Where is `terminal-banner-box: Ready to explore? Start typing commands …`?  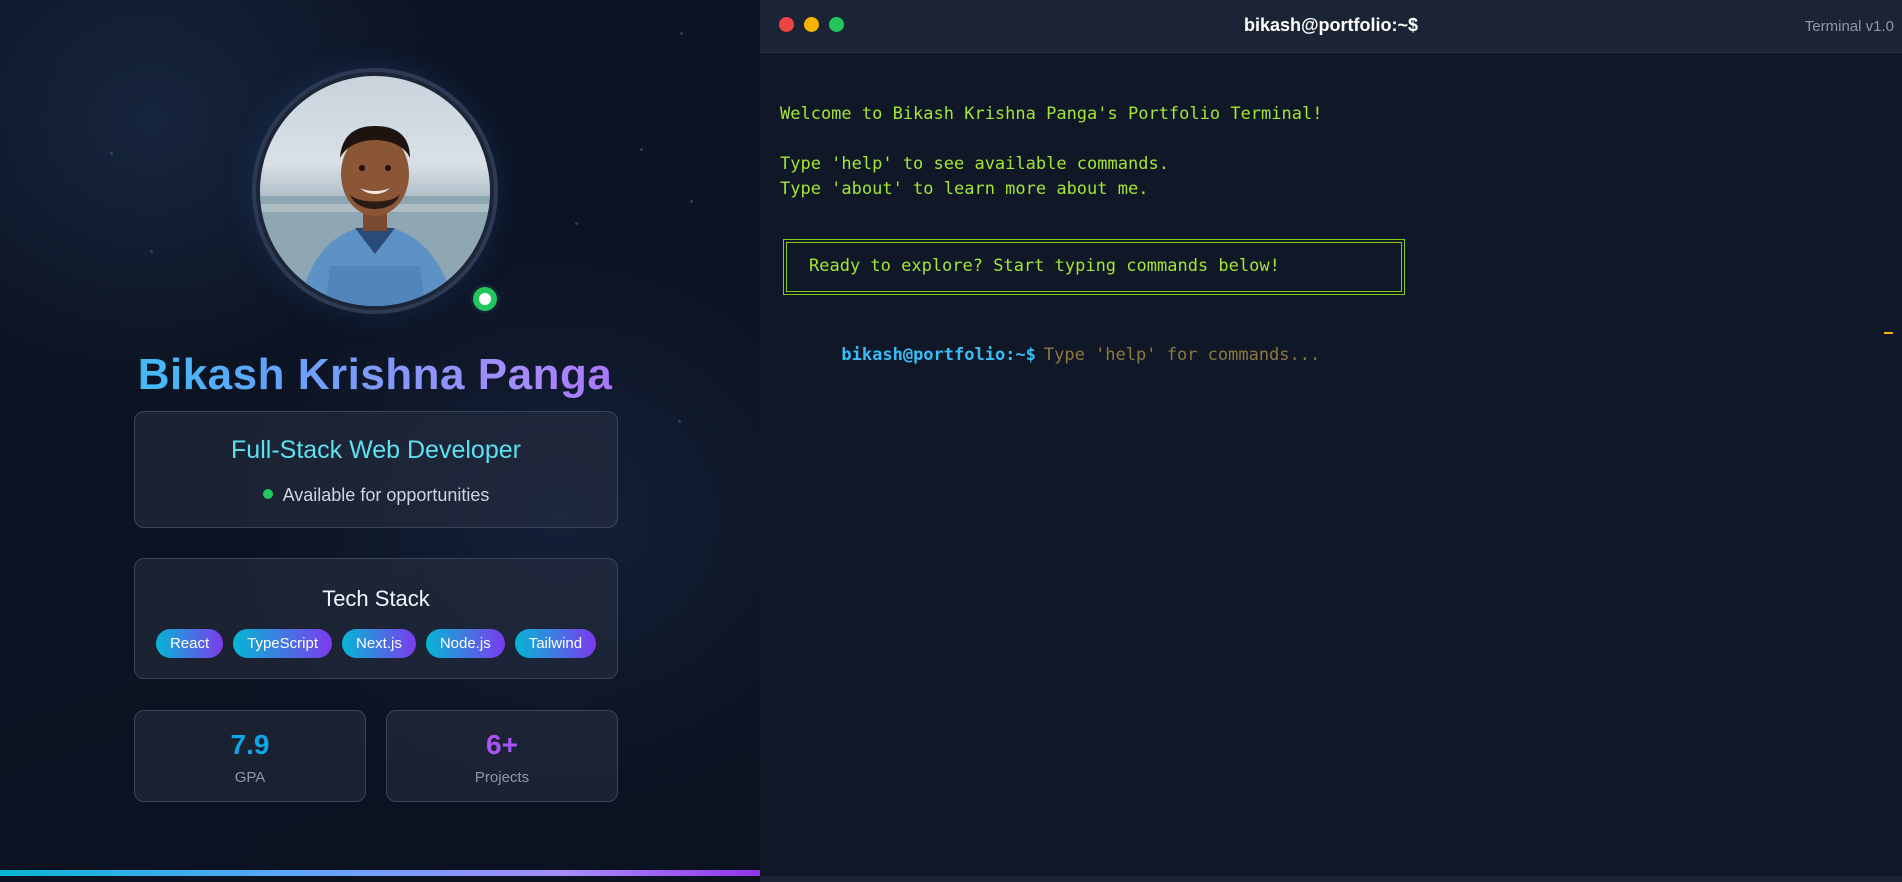 terminal-banner-box: Ready to explore? Start typing commands … is located at coordinates (1094, 267).